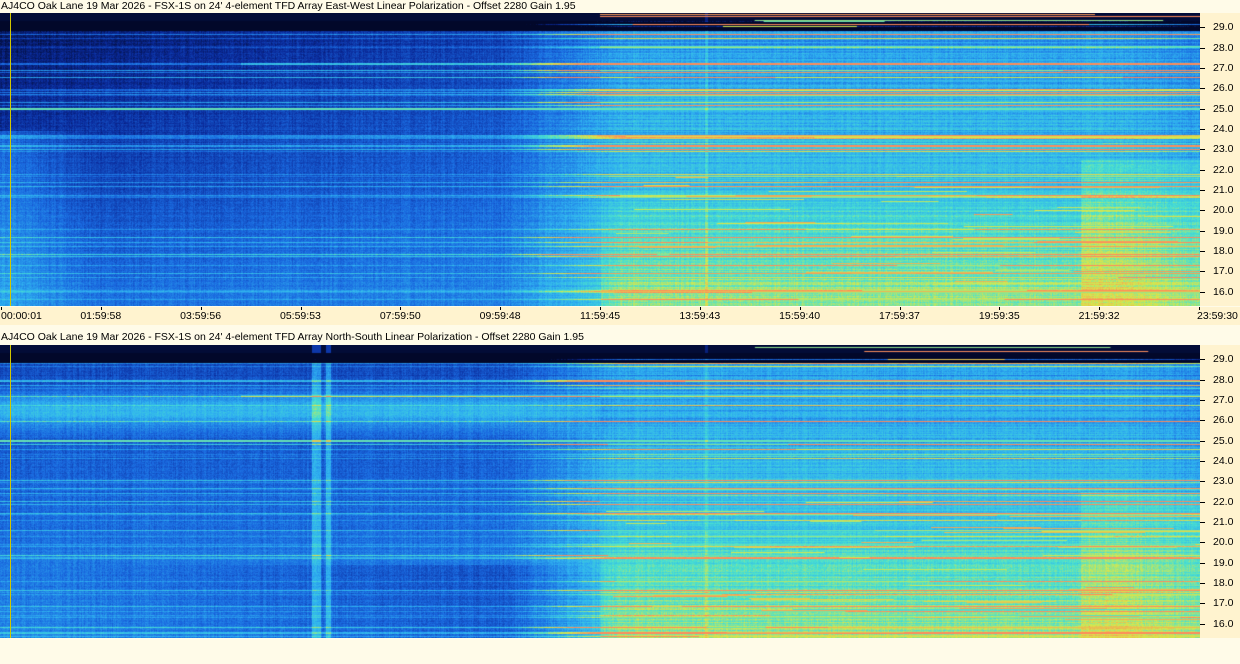  Describe the element at coordinates (899, 316) in the screenshot. I see `x-tick-label: 17:59:37` at that location.